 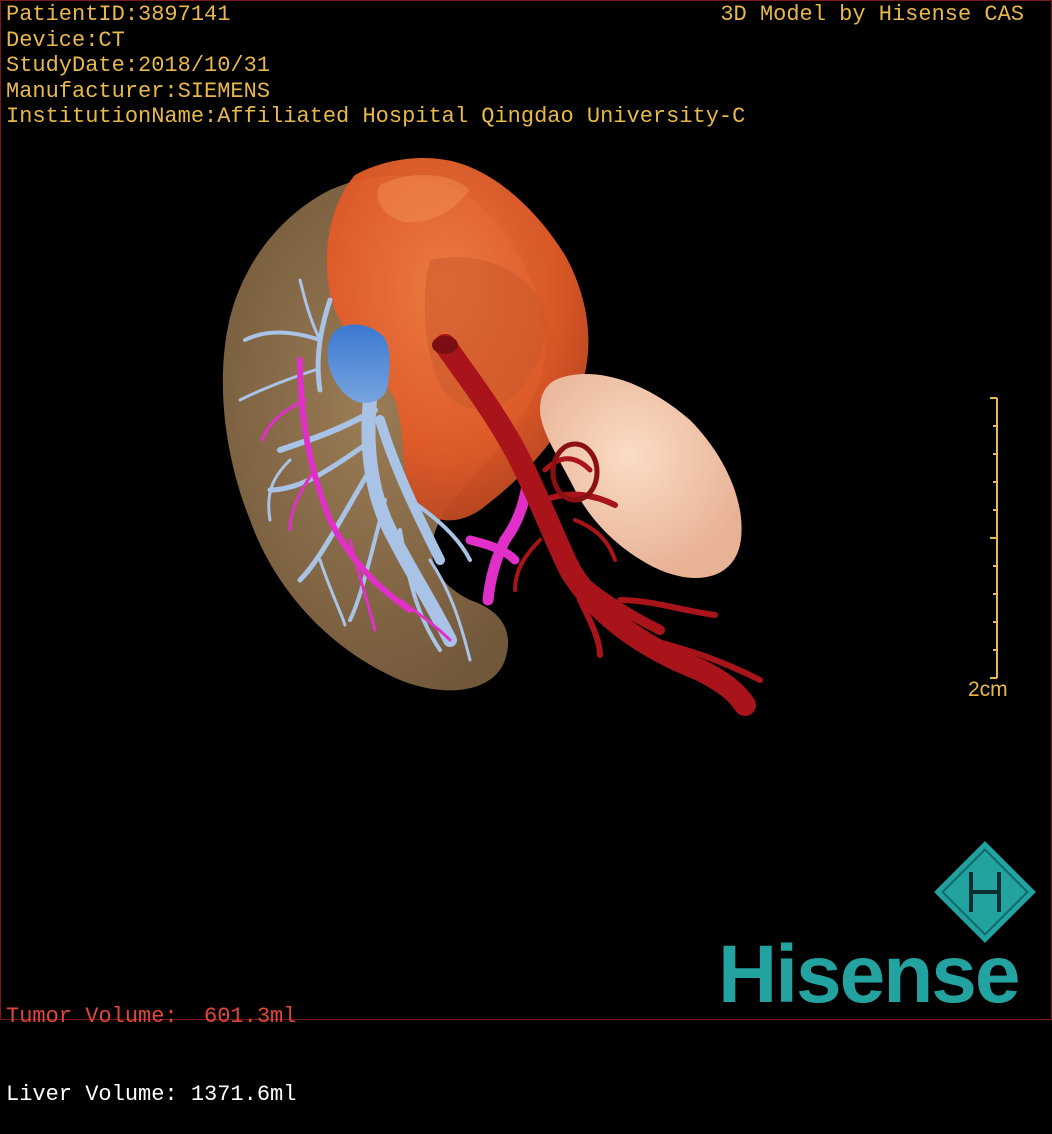 What do you see at coordinates (872, 14) in the screenshot?
I see `model-credit-text: 3D Model by Hisense CAS` at bounding box center [872, 14].